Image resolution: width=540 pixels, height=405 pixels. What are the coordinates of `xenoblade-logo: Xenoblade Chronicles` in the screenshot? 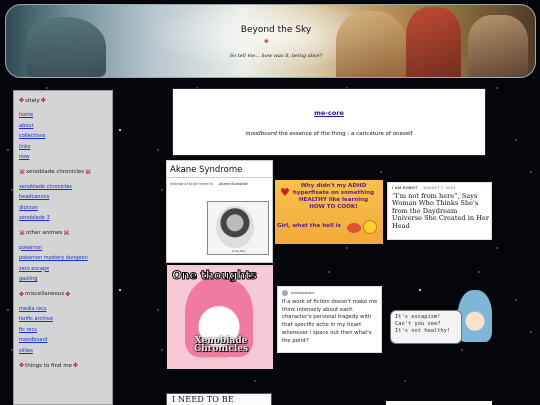 It's located at (221, 345).